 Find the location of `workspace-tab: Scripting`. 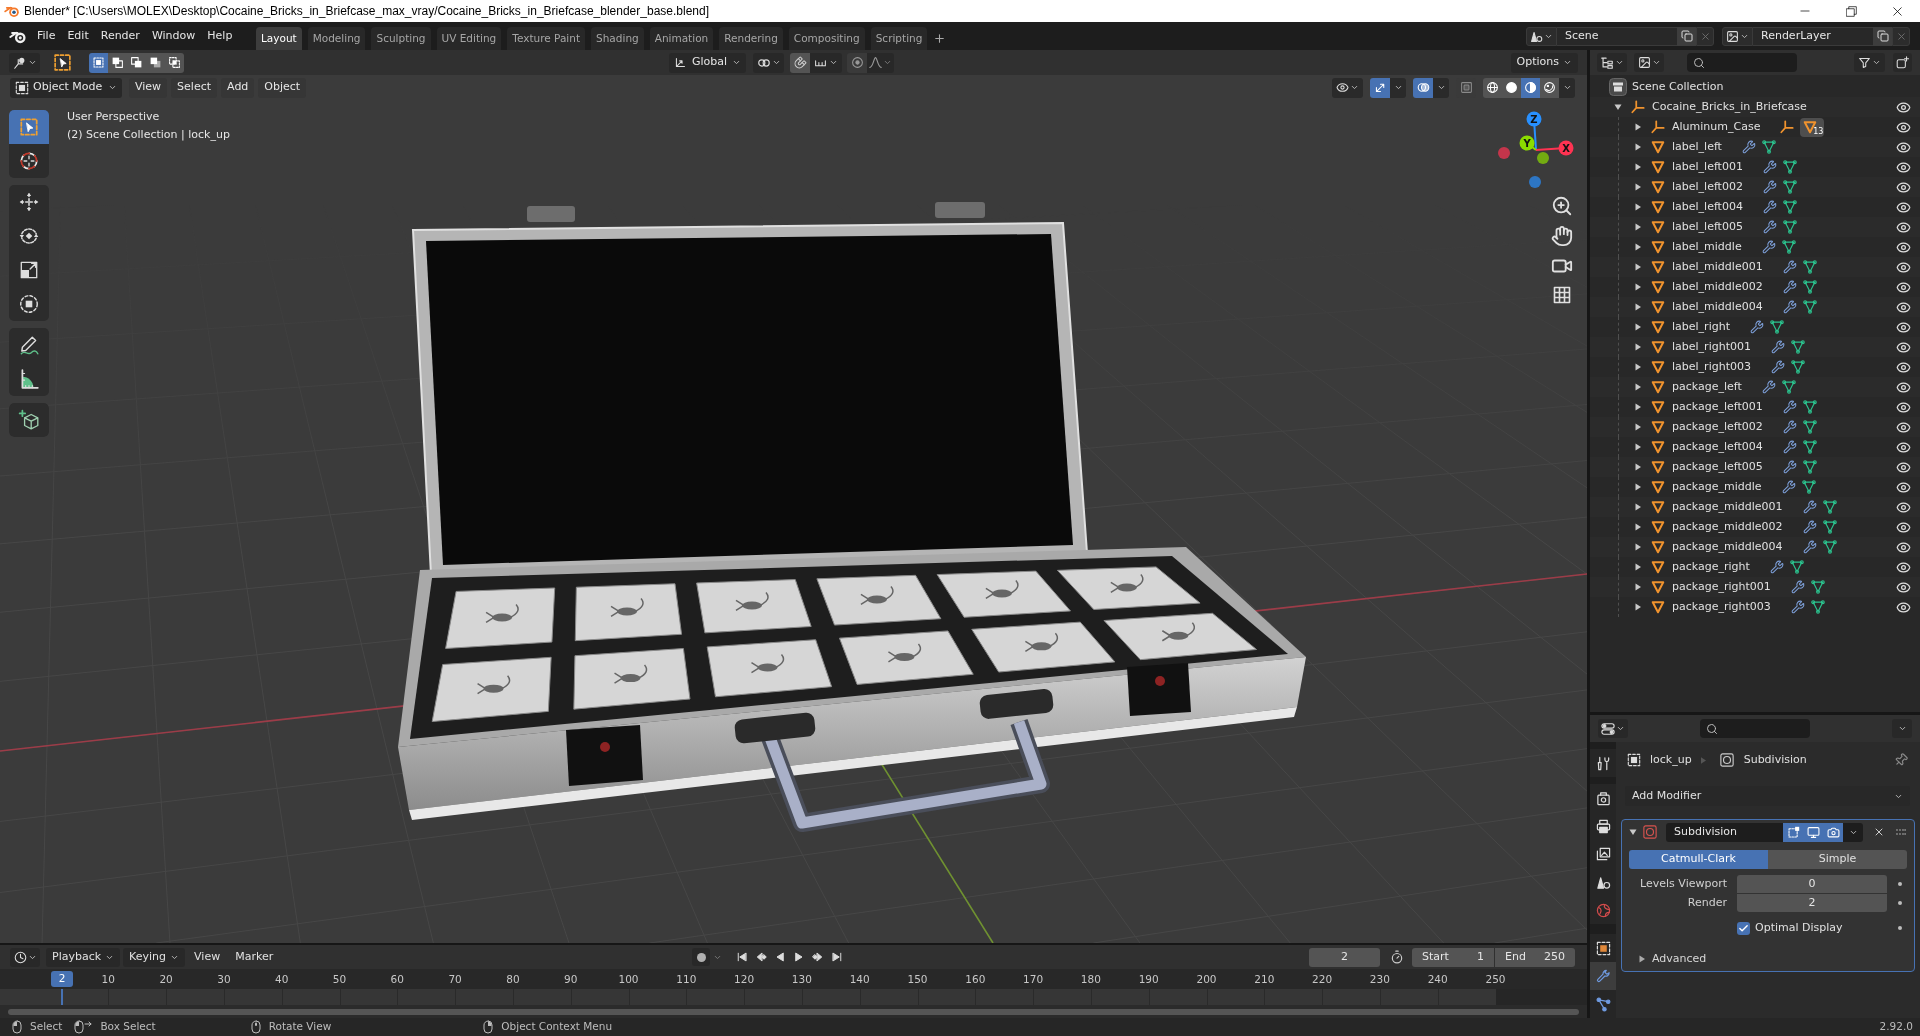

workspace-tab: Scripting is located at coordinates (899, 38).